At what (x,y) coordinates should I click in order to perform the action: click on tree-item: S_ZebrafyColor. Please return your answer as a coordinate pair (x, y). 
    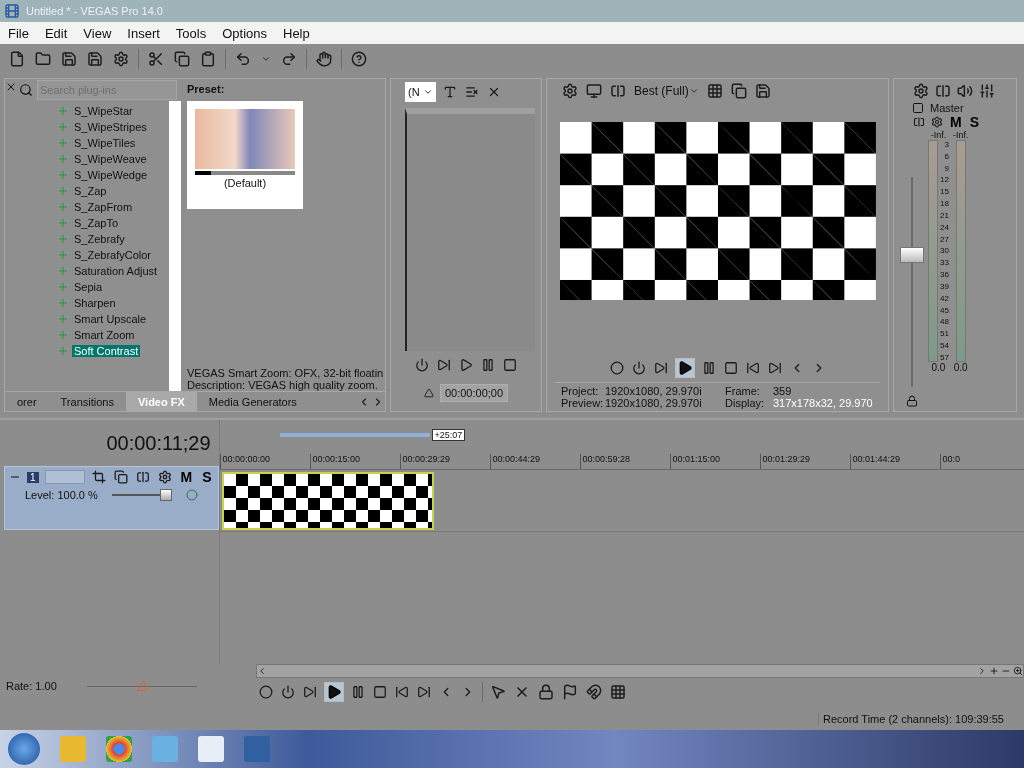
    Looking at the image, I should click on (113, 255).